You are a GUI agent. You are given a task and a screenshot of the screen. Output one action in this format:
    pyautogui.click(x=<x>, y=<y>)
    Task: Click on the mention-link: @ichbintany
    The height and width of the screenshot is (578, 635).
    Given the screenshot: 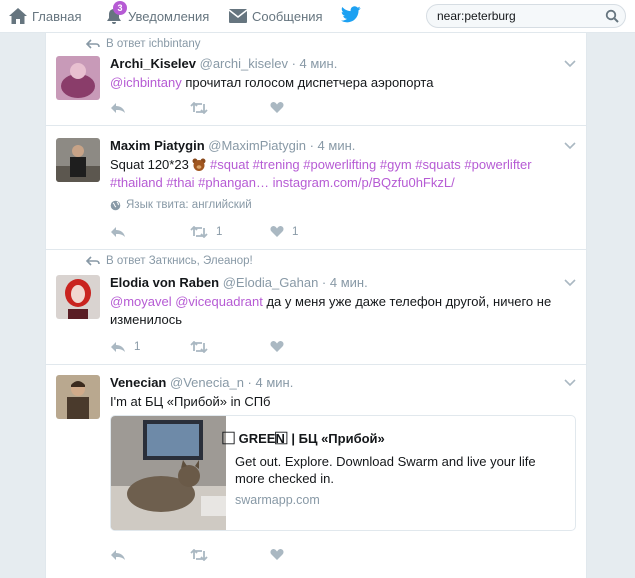 What is the action you would take?
    pyautogui.click(x=146, y=82)
    